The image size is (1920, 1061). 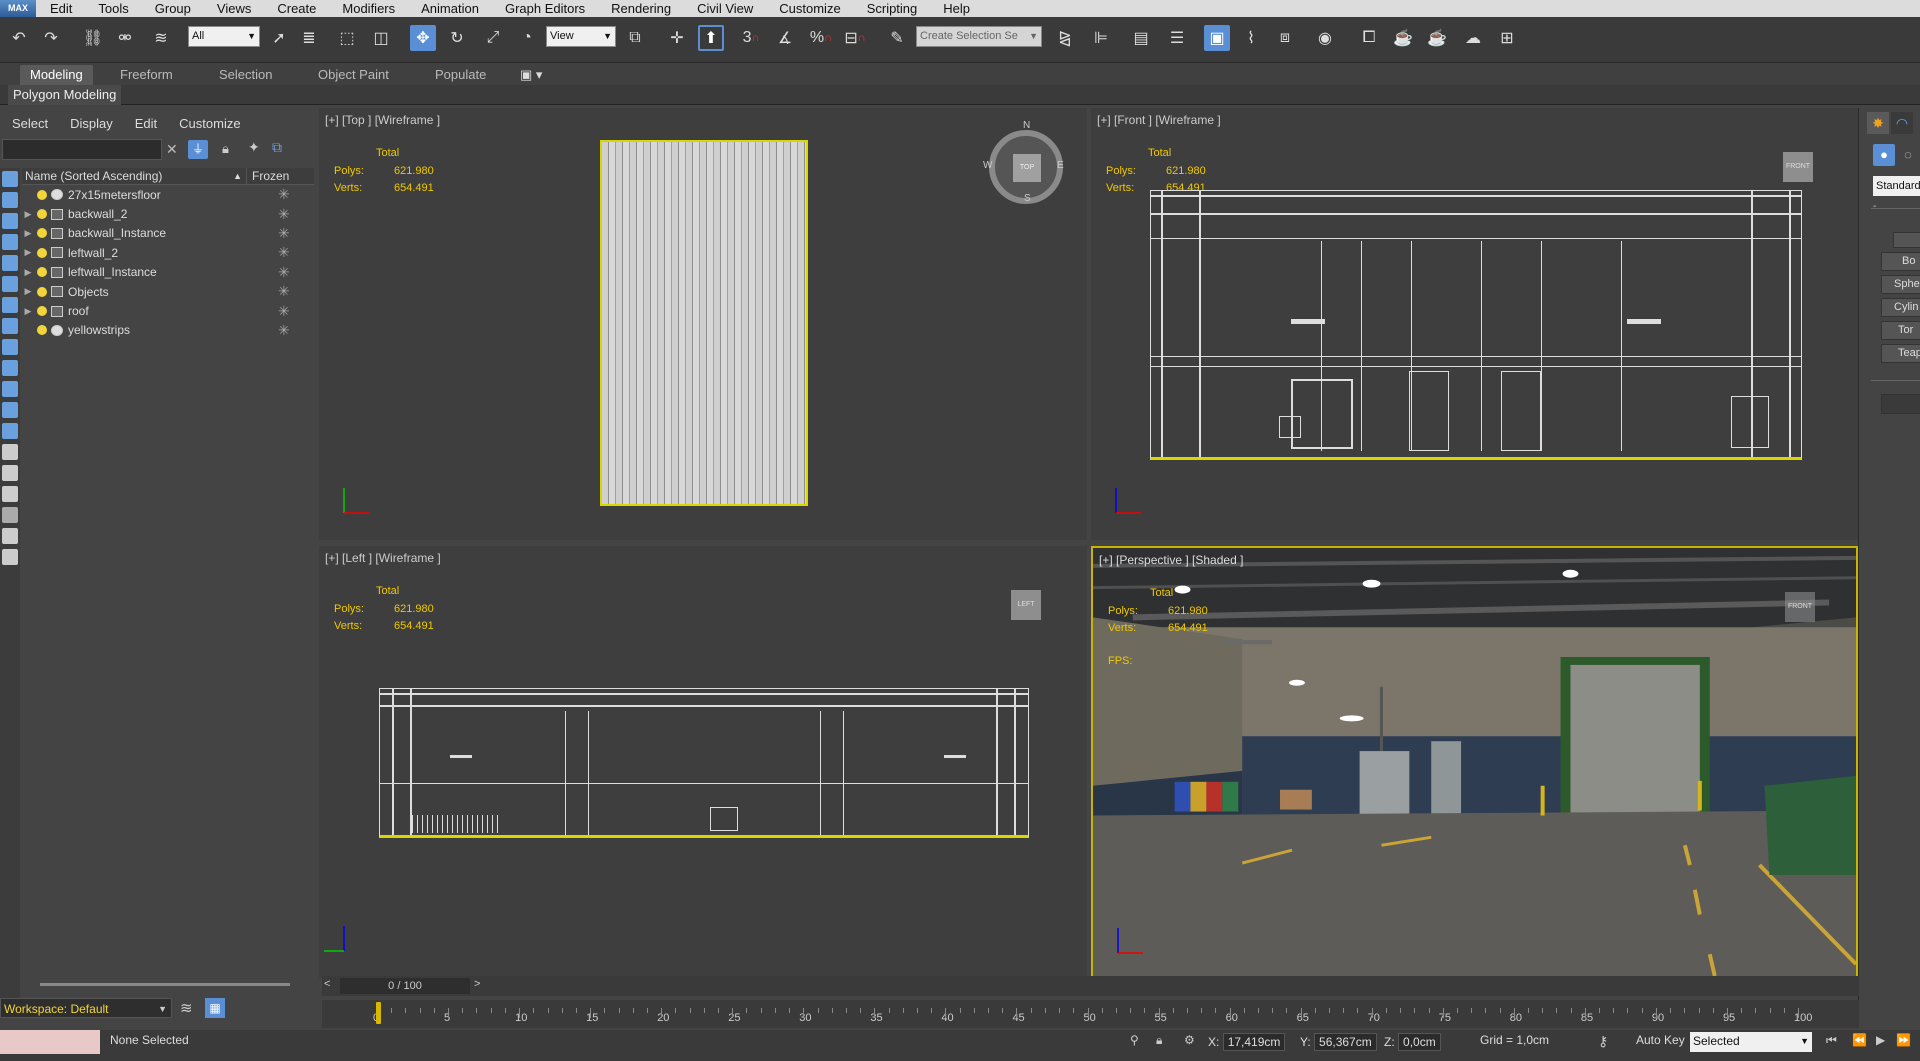 What do you see at coordinates (10, 410) in the screenshot?
I see `display-hidden-icon` at bounding box center [10, 410].